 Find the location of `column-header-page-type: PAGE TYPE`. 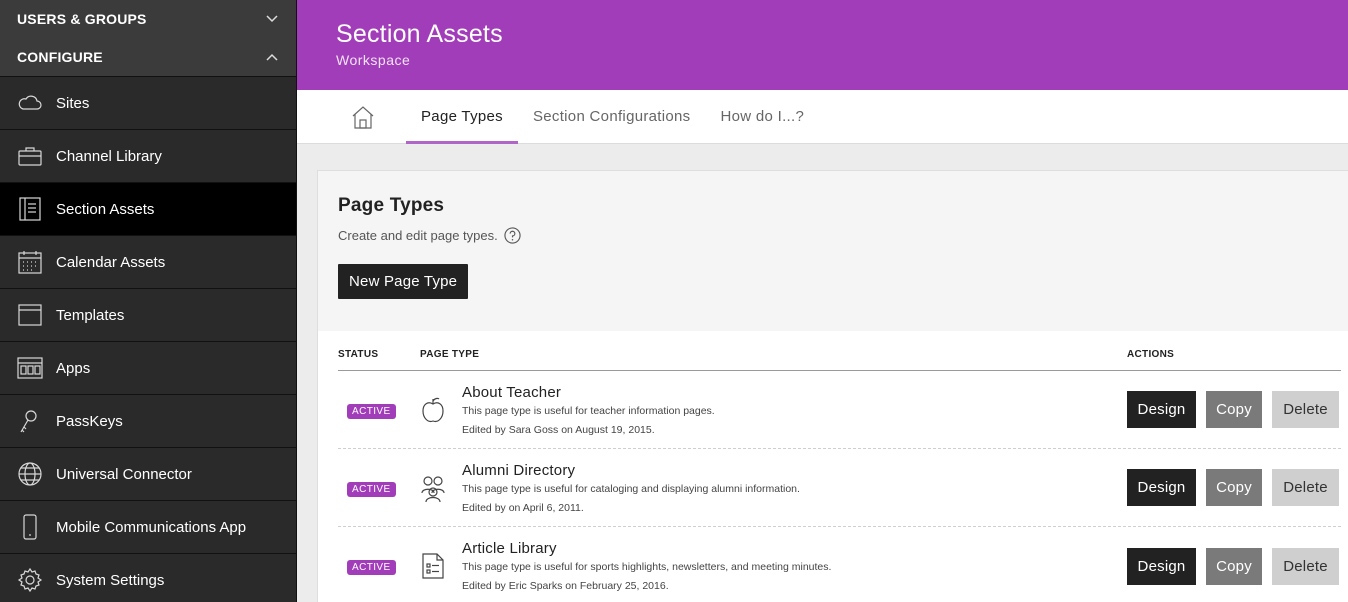

column-header-page-type: PAGE TYPE is located at coordinates (450, 354).